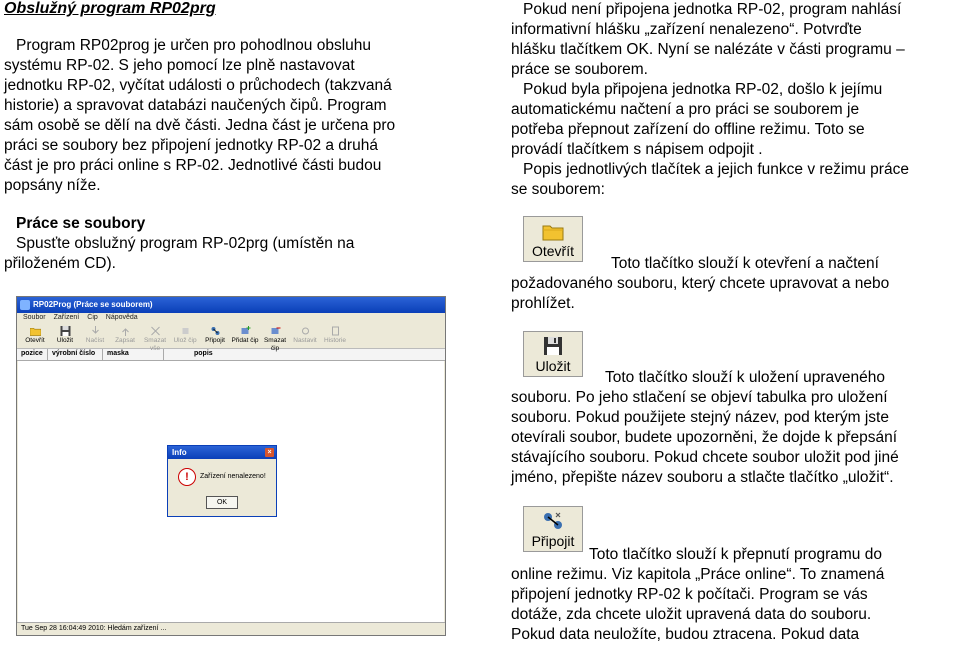 The height and width of the screenshot is (645, 960). What do you see at coordinates (222, 502) in the screenshot?
I see `ok-button: OK` at bounding box center [222, 502].